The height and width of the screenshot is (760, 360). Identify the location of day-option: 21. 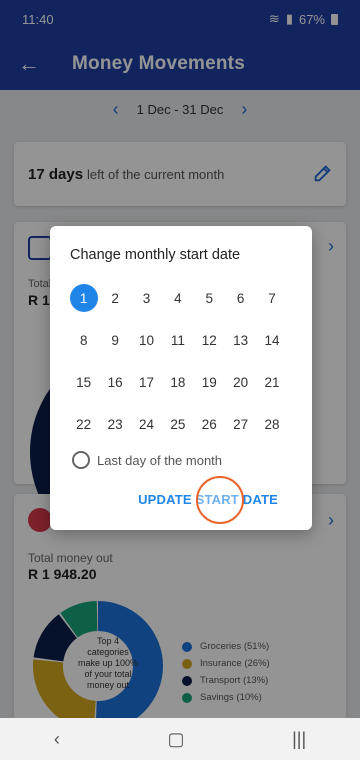
(271, 382).